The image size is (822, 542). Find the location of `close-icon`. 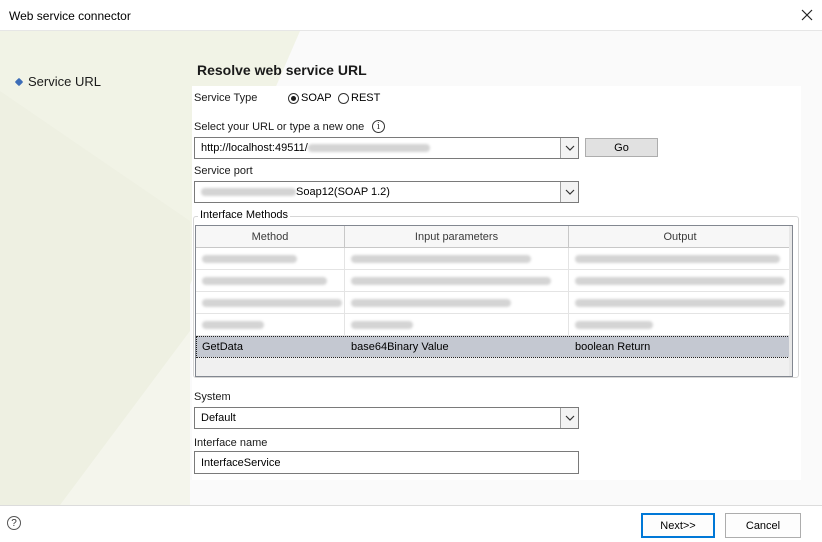

close-icon is located at coordinates (807, 15).